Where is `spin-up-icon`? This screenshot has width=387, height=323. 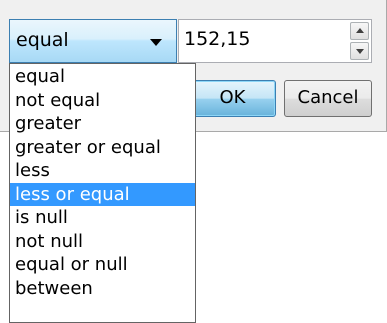 spin-up-icon is located at coordinates (360, 30).